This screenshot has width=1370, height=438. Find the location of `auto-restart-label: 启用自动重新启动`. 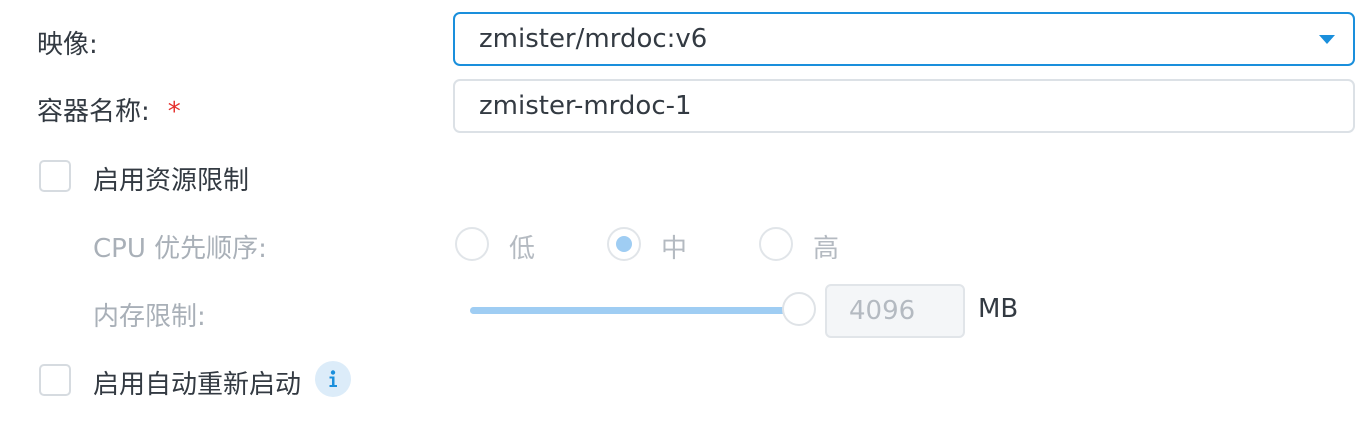

auto-restart-label: 启用自动重新启动 is located at coordinates (197, 382).